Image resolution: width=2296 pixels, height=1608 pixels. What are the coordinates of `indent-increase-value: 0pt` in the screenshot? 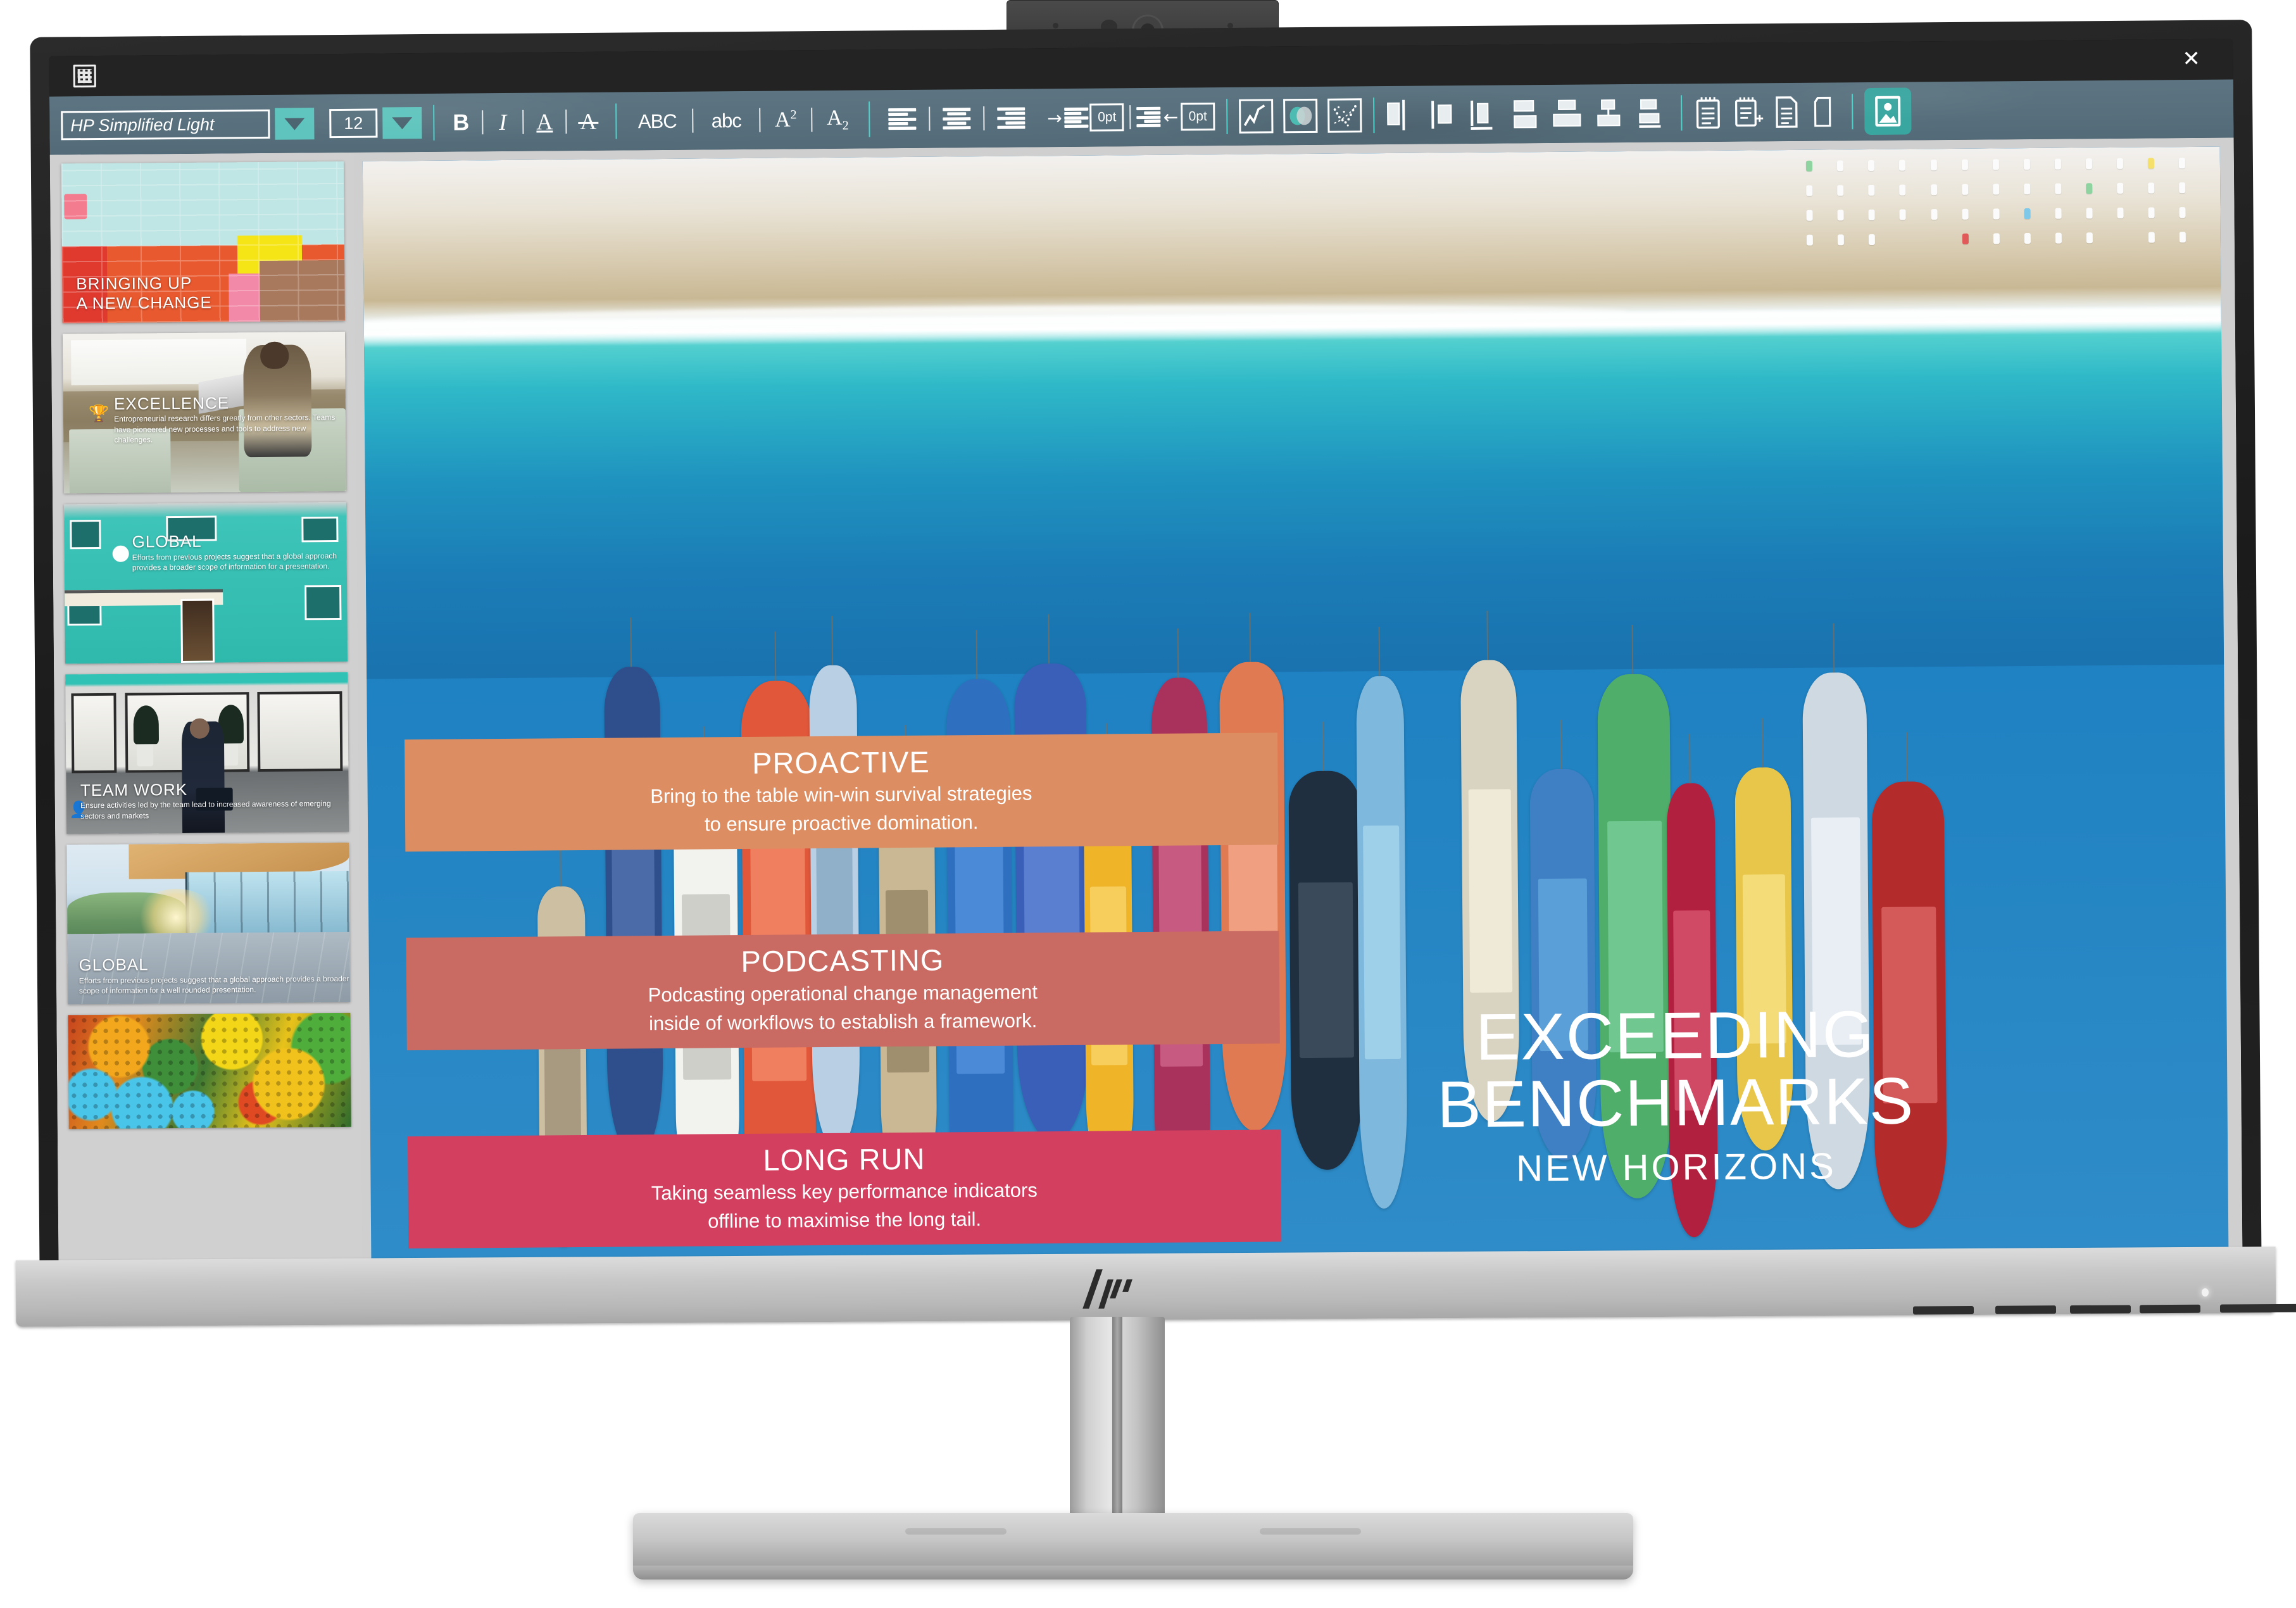 It's located at (1106, 117).